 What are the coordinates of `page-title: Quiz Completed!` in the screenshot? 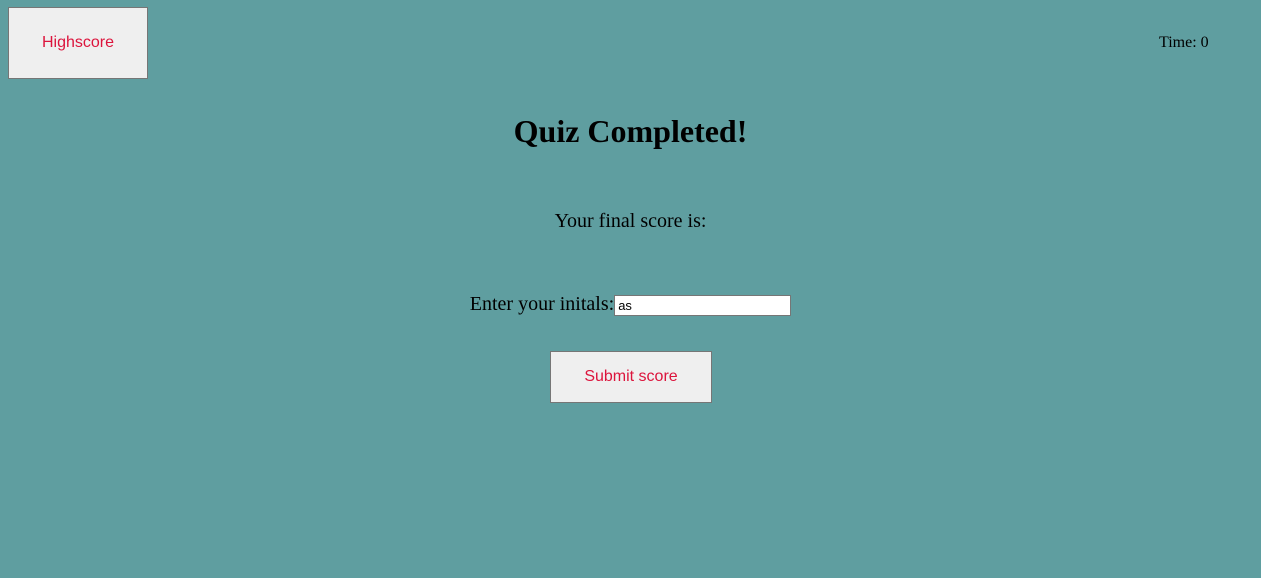 It's located at (630, 131).